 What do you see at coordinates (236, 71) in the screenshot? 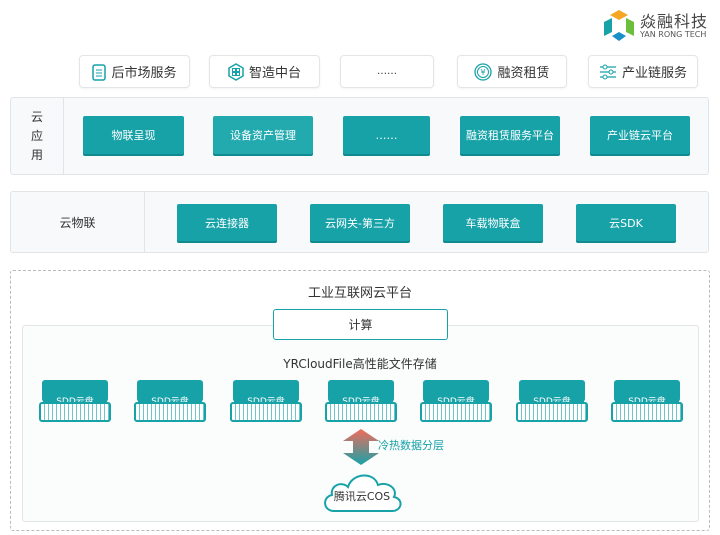
I see `hexagon-grid-icon` at bounding box center [236, 71].